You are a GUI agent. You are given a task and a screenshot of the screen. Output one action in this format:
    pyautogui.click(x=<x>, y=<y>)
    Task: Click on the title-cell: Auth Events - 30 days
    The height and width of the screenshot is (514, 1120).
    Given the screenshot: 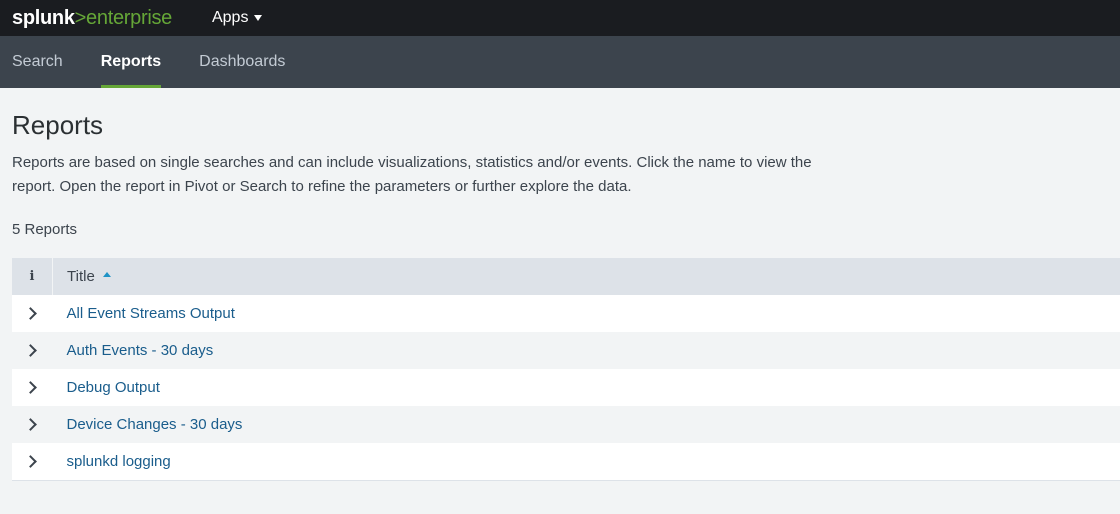 What is the action you would take?
    pyautogui.click(x=586, y=350)
    